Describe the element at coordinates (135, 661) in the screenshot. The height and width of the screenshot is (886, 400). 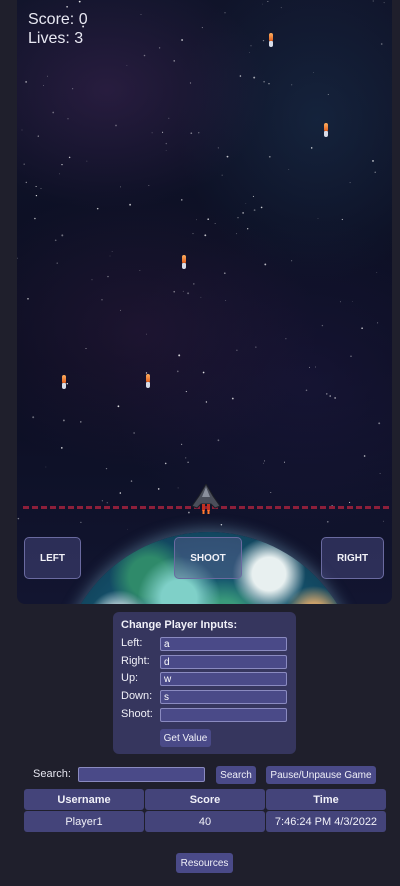
I see `right-key-label: Right:` at that location.